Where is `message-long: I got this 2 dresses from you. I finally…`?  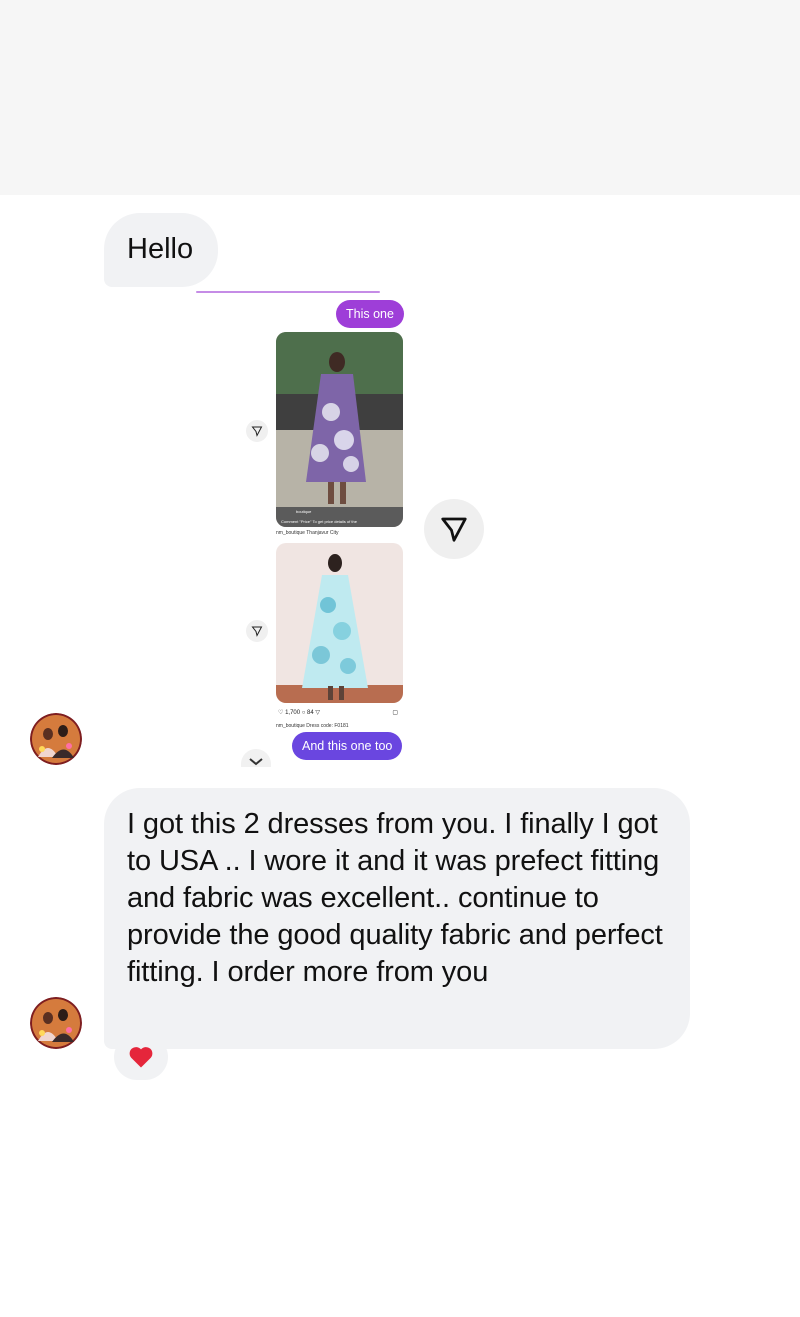
message-long: I got this 2 dresses from you. I finally… is located at coordinates (397, 918).